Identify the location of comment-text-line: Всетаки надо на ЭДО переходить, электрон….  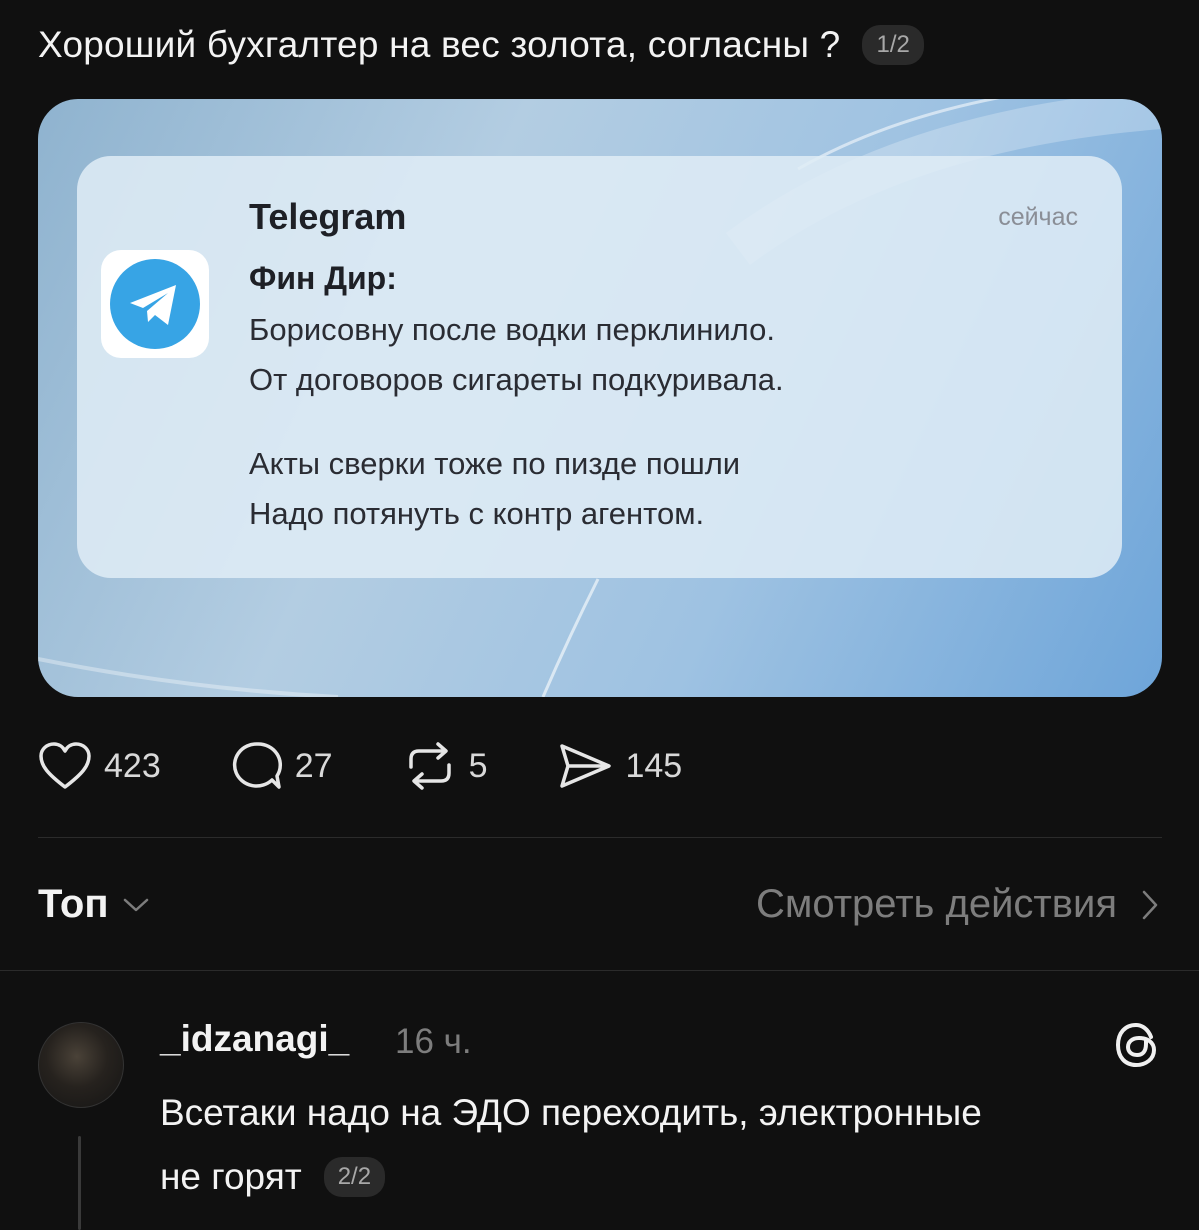
(571, 1112).